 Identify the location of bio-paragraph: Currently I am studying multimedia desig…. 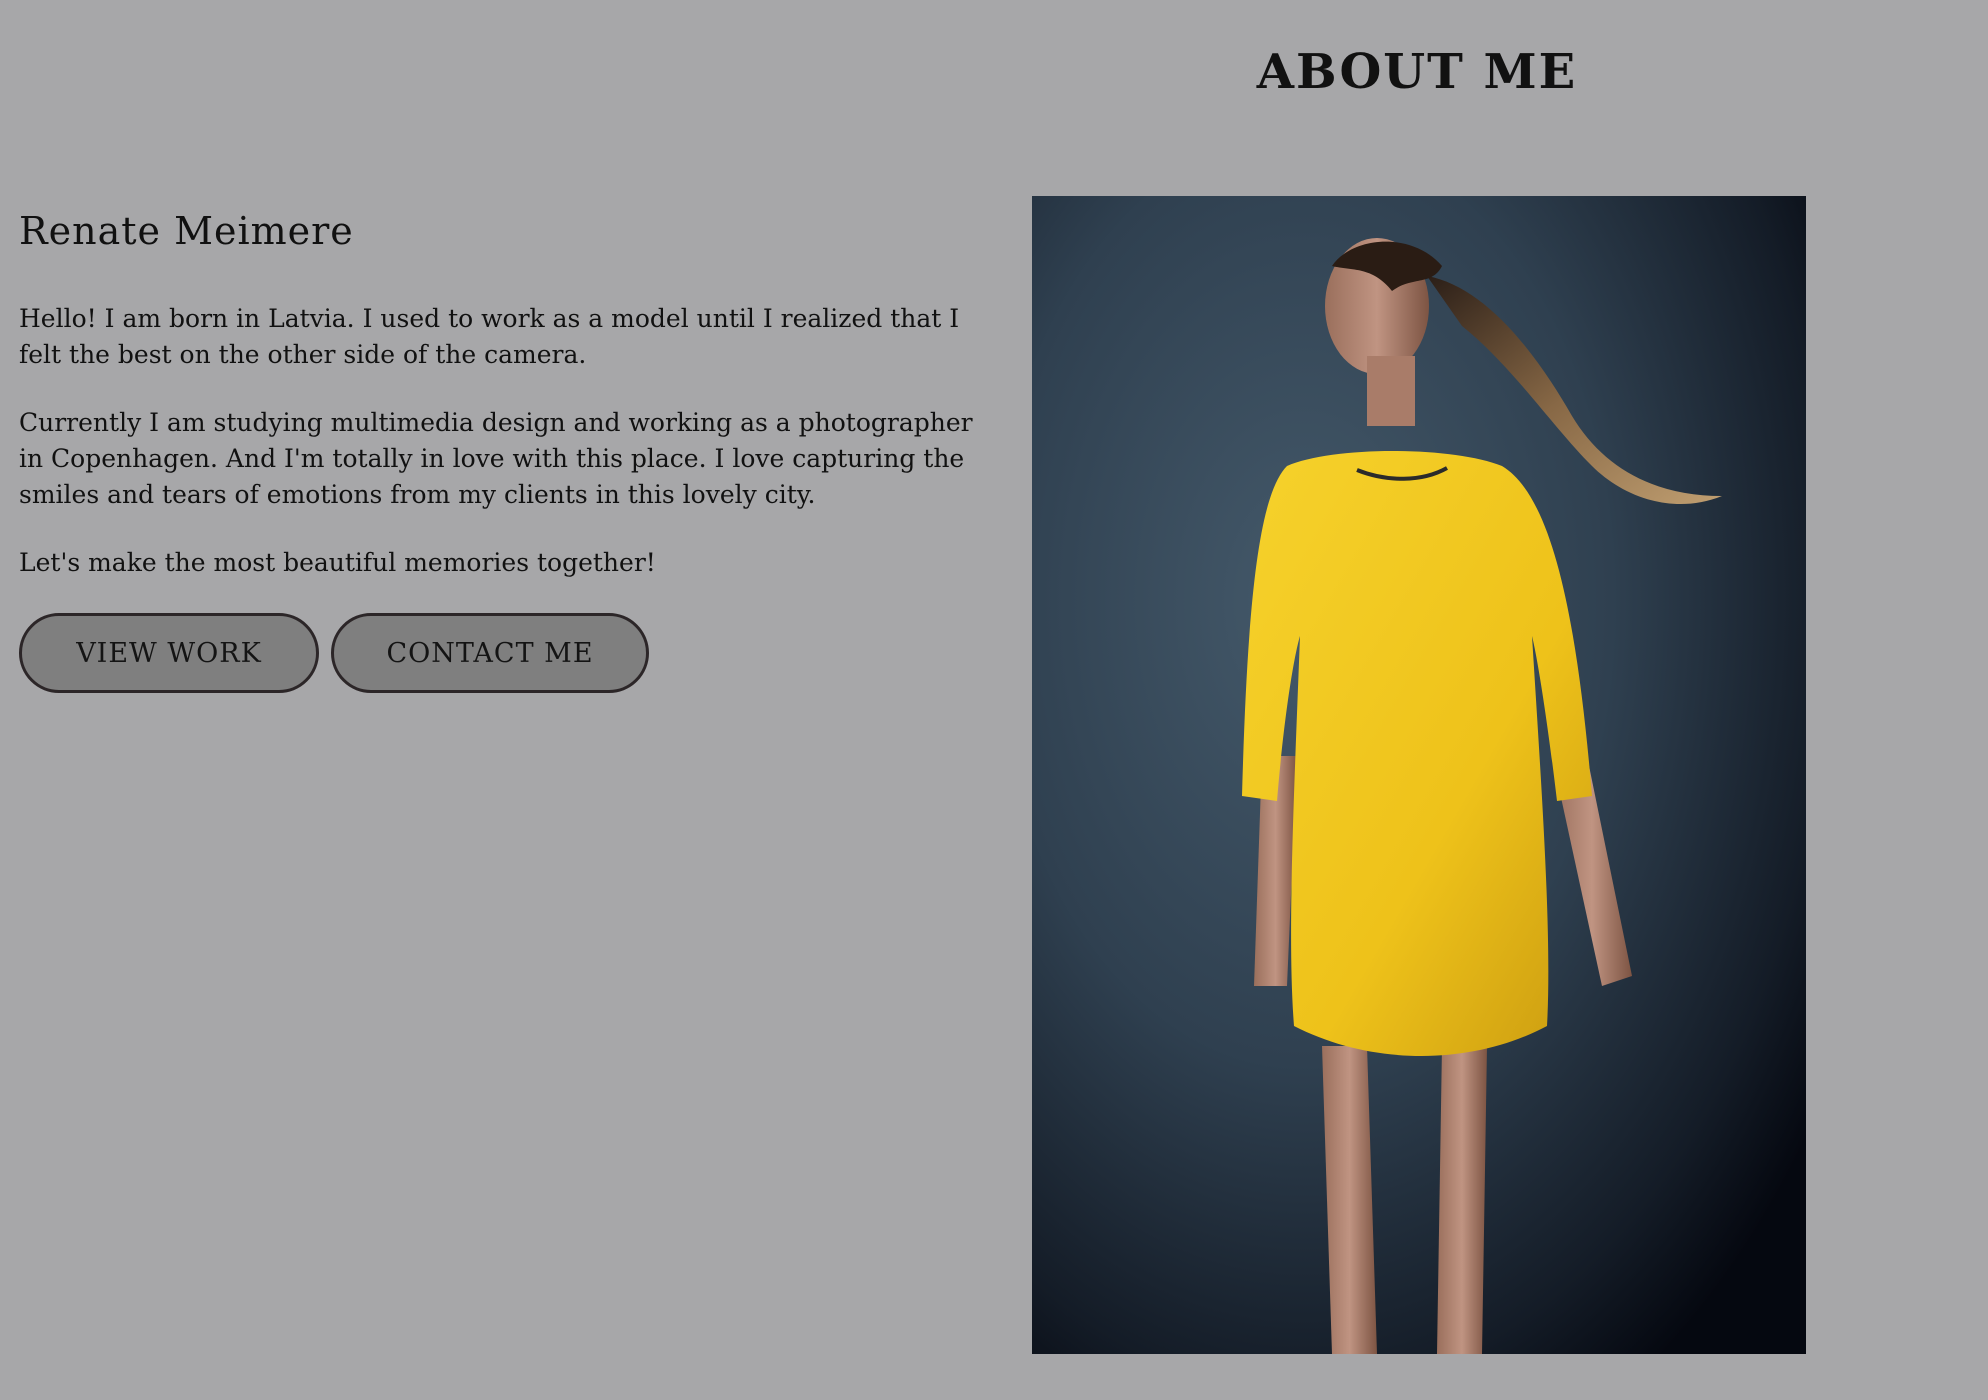
(496, 458).